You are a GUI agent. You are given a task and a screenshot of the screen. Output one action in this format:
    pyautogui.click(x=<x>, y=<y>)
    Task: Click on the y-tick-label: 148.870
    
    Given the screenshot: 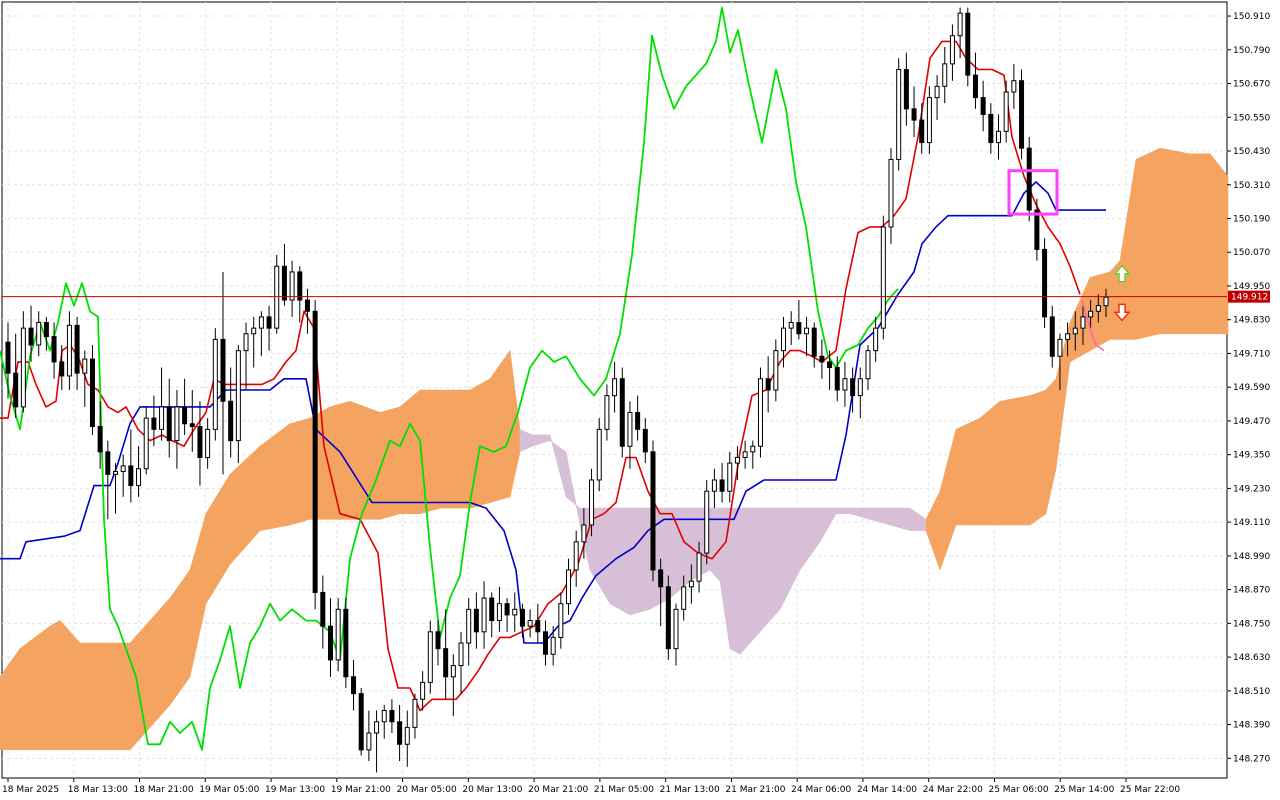 What is the action you would take?
    pyautogui.click(x=1251, y=591)
    